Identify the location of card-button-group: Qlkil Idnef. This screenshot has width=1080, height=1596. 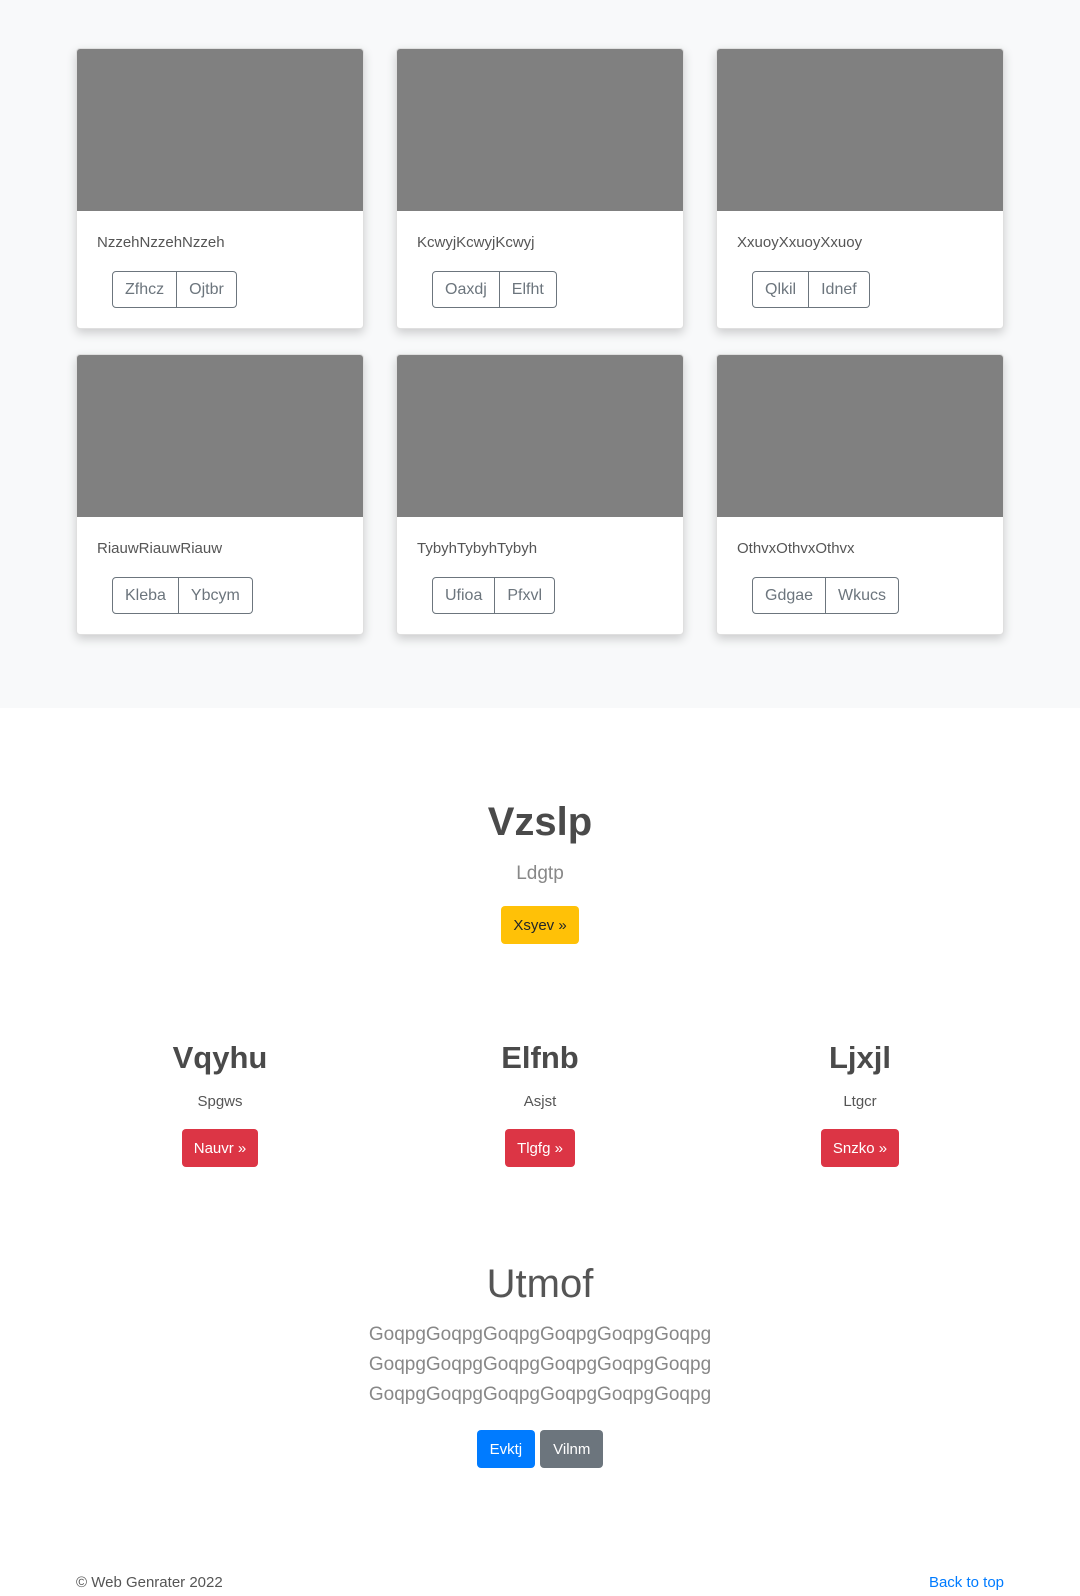
(811, 289).